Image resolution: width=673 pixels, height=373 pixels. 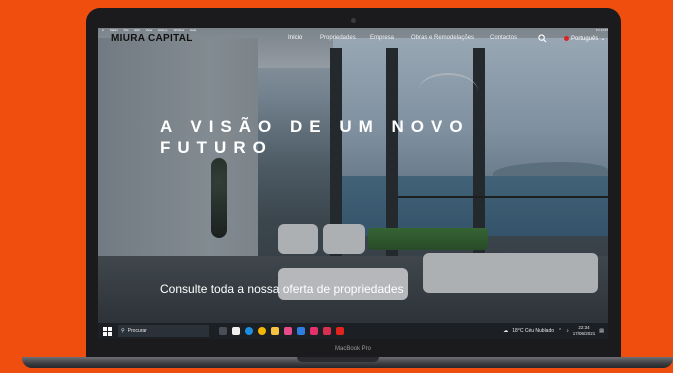 What do you see at coordinates (216, 147) in the screenshot?
I see `hero-headline-line: FUTURO` at bounding box center [216, 147].